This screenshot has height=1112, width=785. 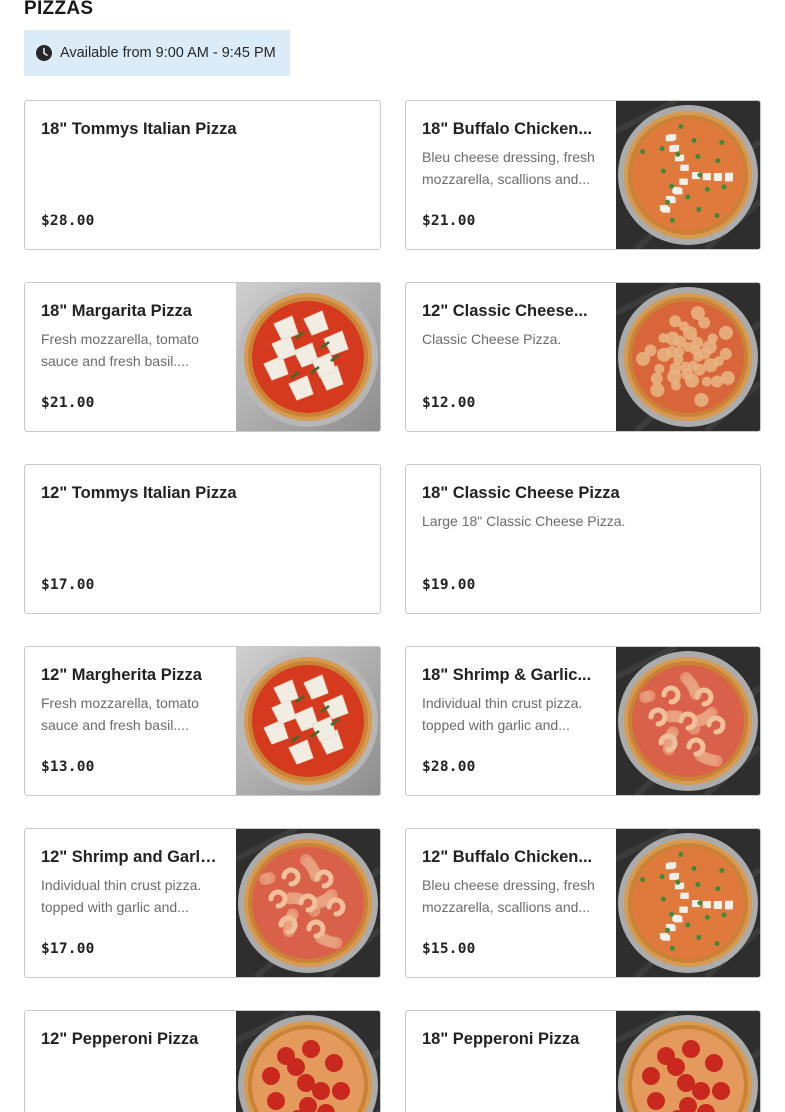 What do you see at coordinates (449, 585) in the screenshot?
I see `menu-item-price: $19.00` at bounding box center [449, 585].